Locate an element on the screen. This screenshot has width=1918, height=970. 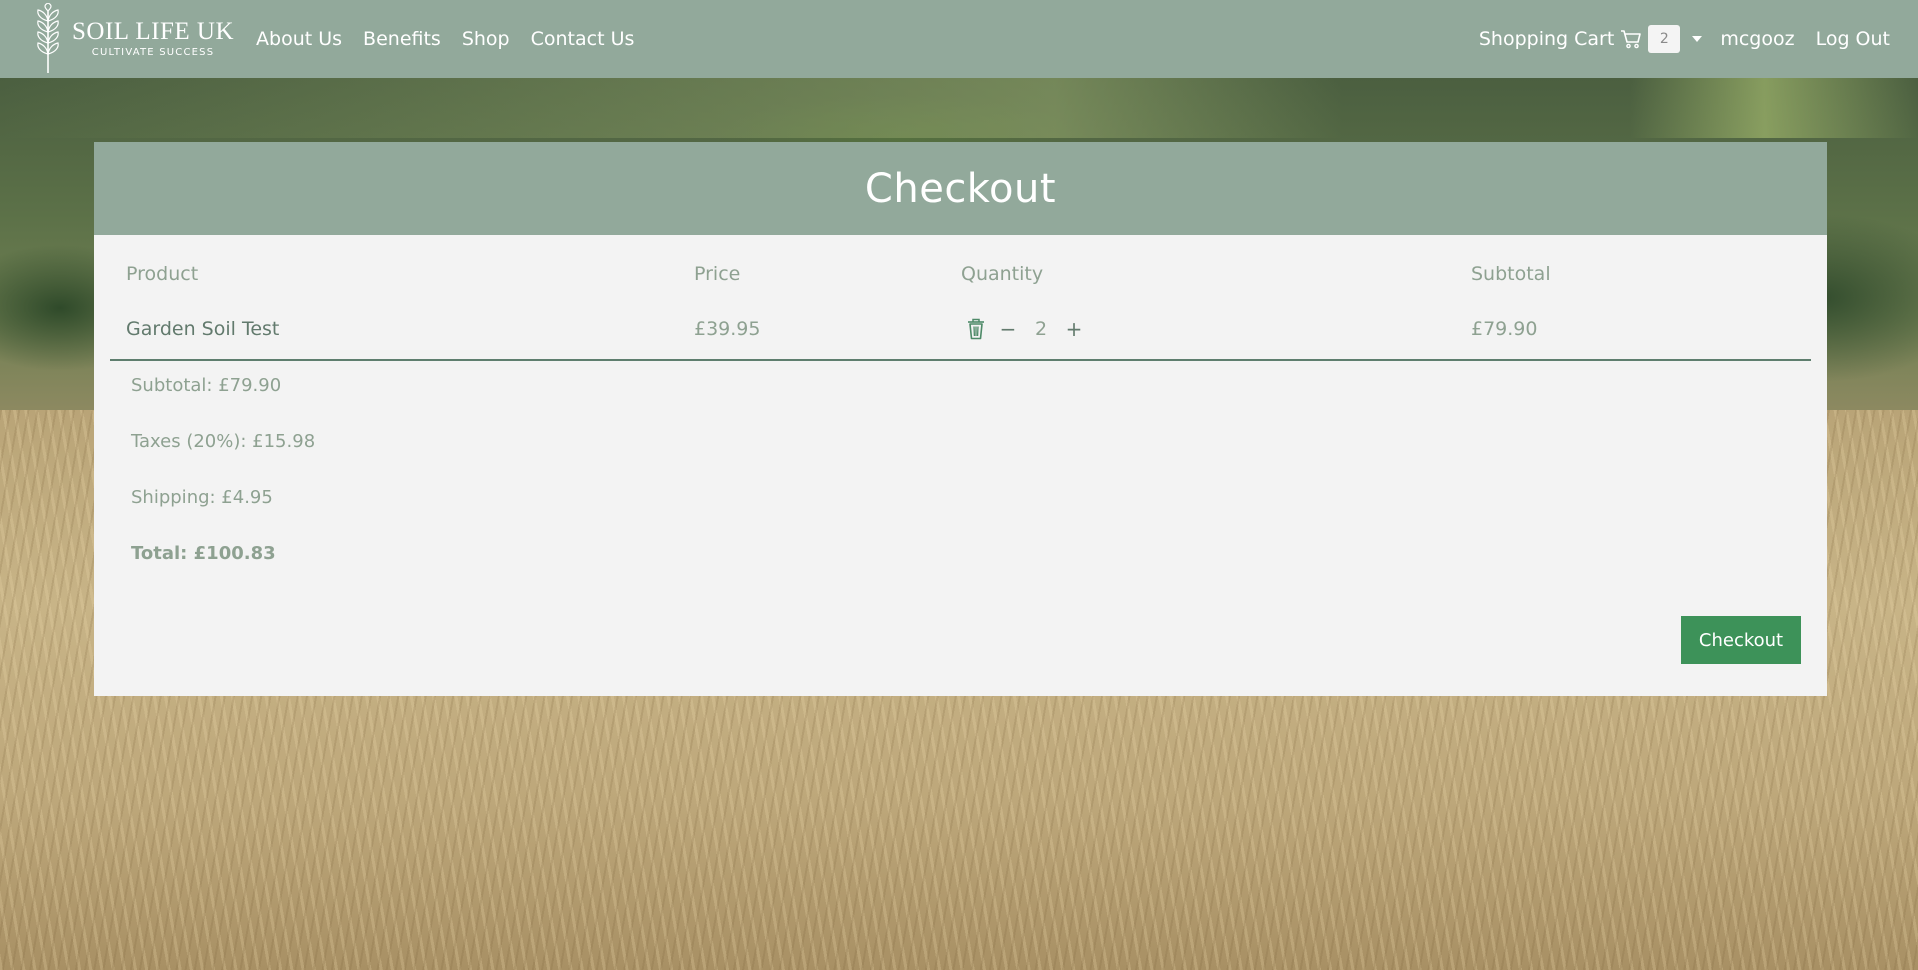
table-header-row: Product Price Quantity Subtotal is located at coordinates (960, 266).